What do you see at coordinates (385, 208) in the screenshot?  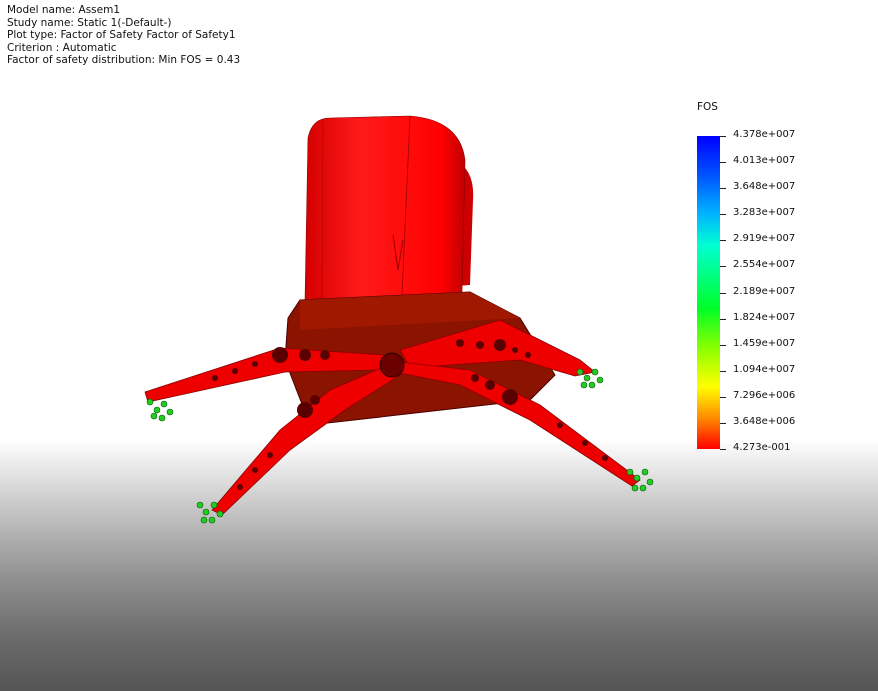 I see `cylinder-body` at bounding box center [385, 208].